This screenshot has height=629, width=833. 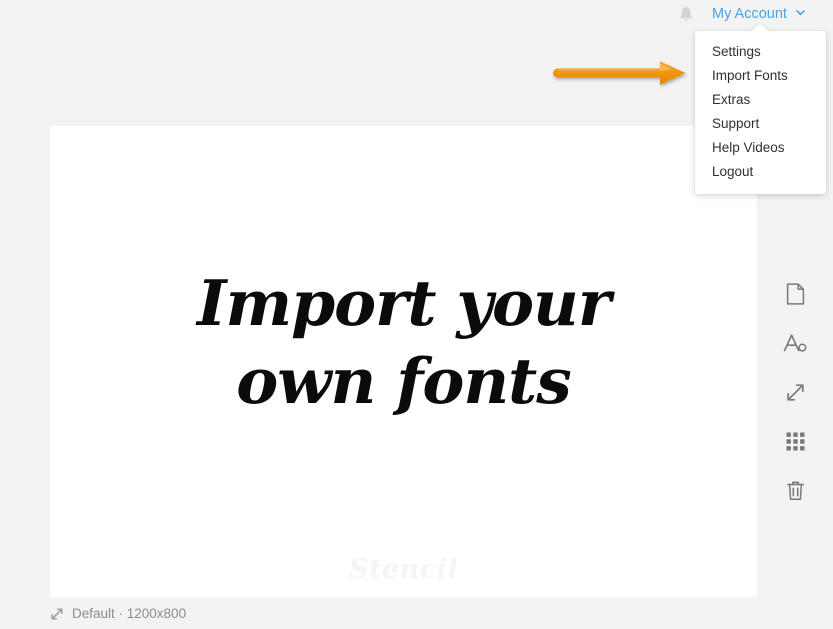 What do you see at coordinates (749, 13) in the screenshot?
I see `account-menu-label: My Account` at bounding box center [749, 13].